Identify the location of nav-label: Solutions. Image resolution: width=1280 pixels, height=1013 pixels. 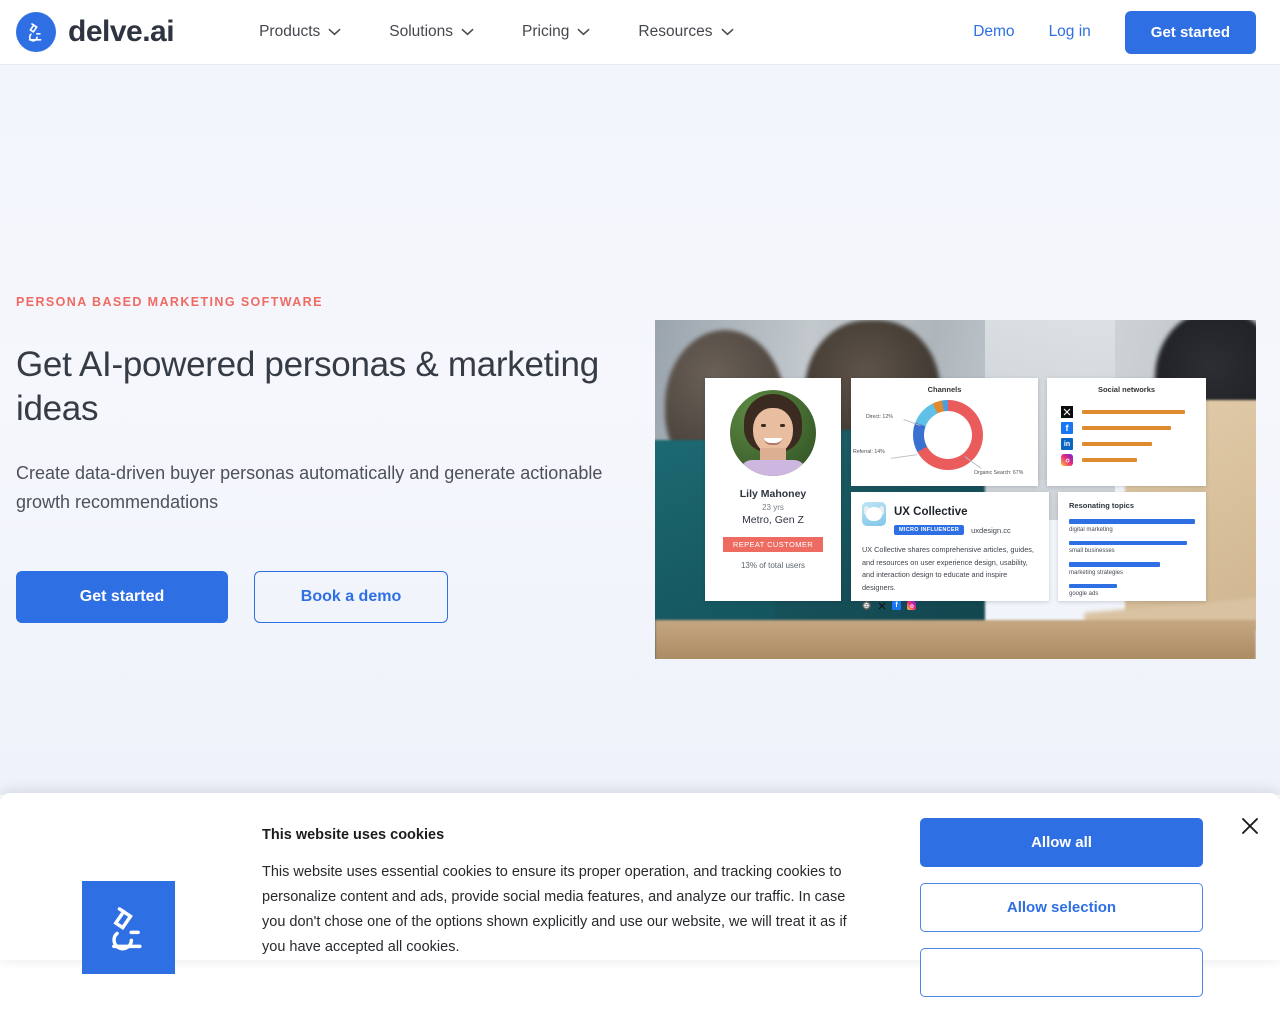
(421, 31).